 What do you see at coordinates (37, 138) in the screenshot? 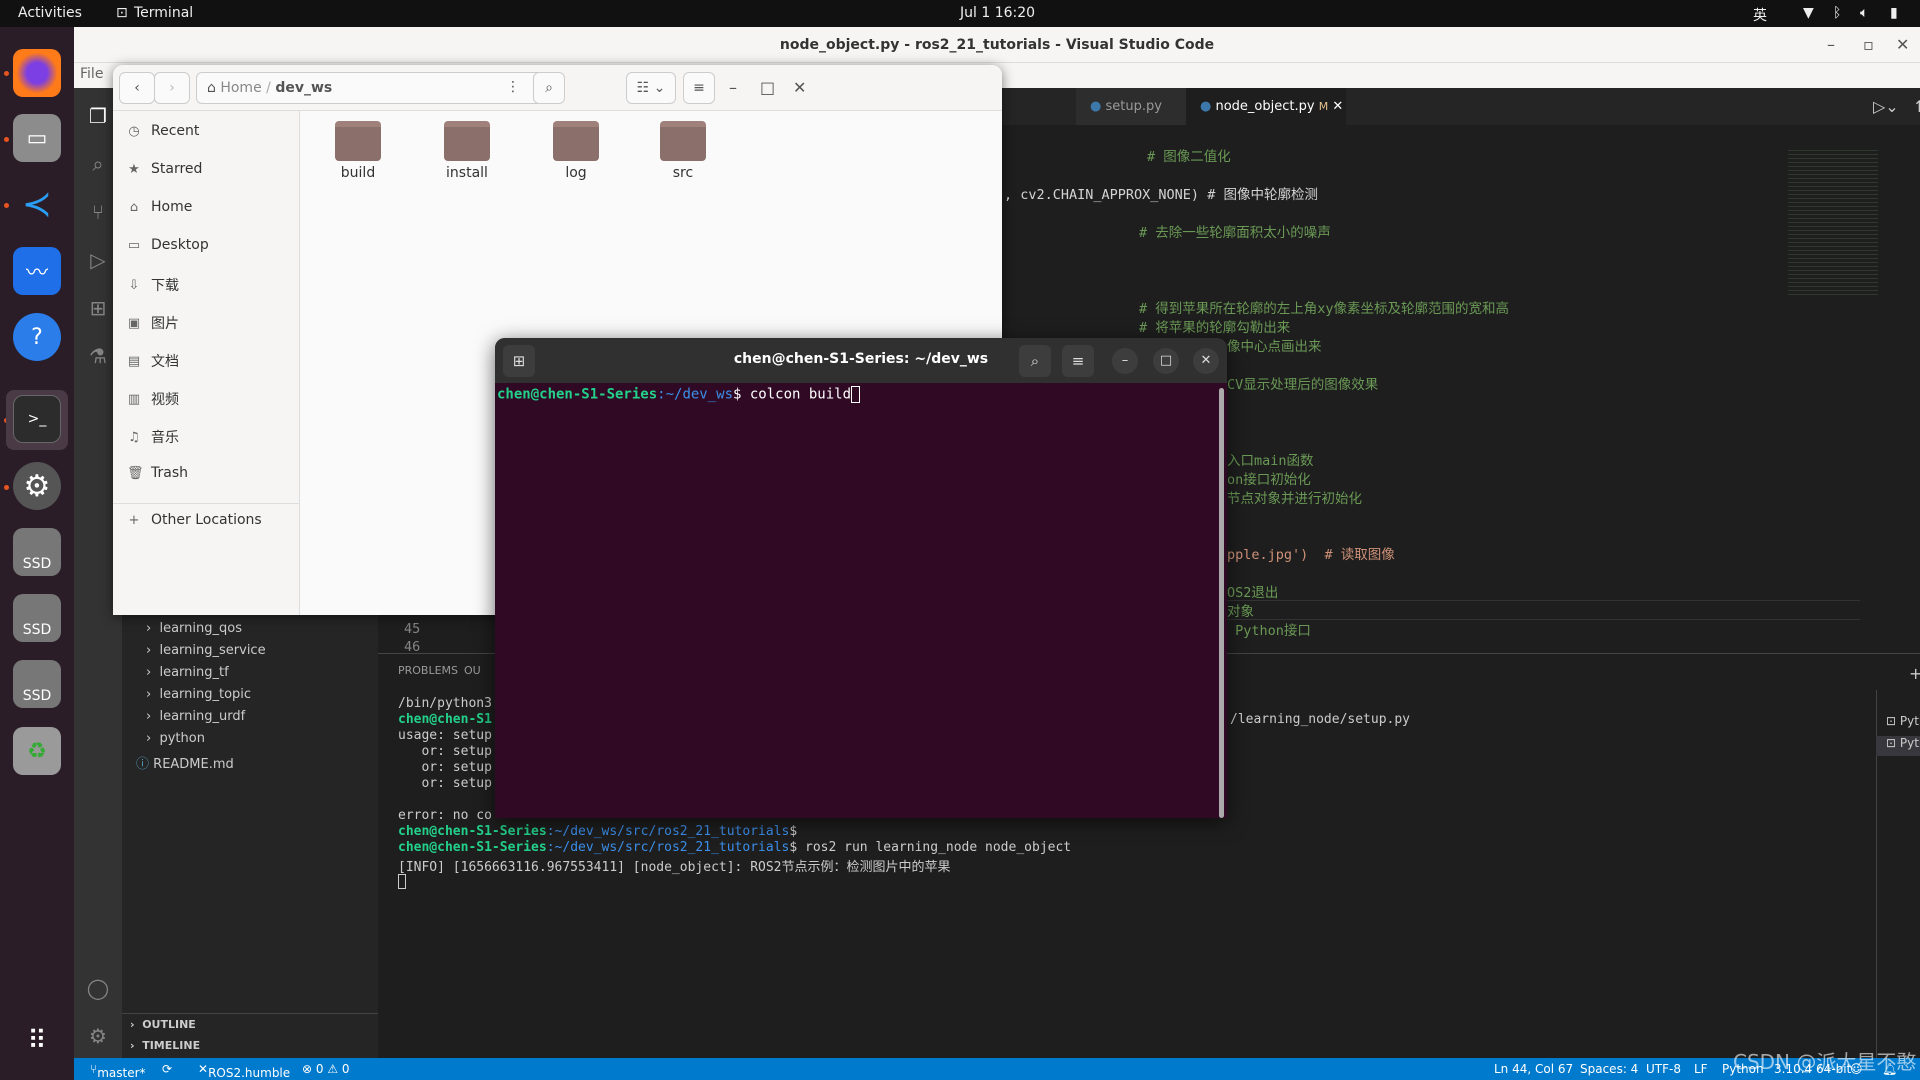
I see `files-icon: ▭` at bounding box center [37, 138].